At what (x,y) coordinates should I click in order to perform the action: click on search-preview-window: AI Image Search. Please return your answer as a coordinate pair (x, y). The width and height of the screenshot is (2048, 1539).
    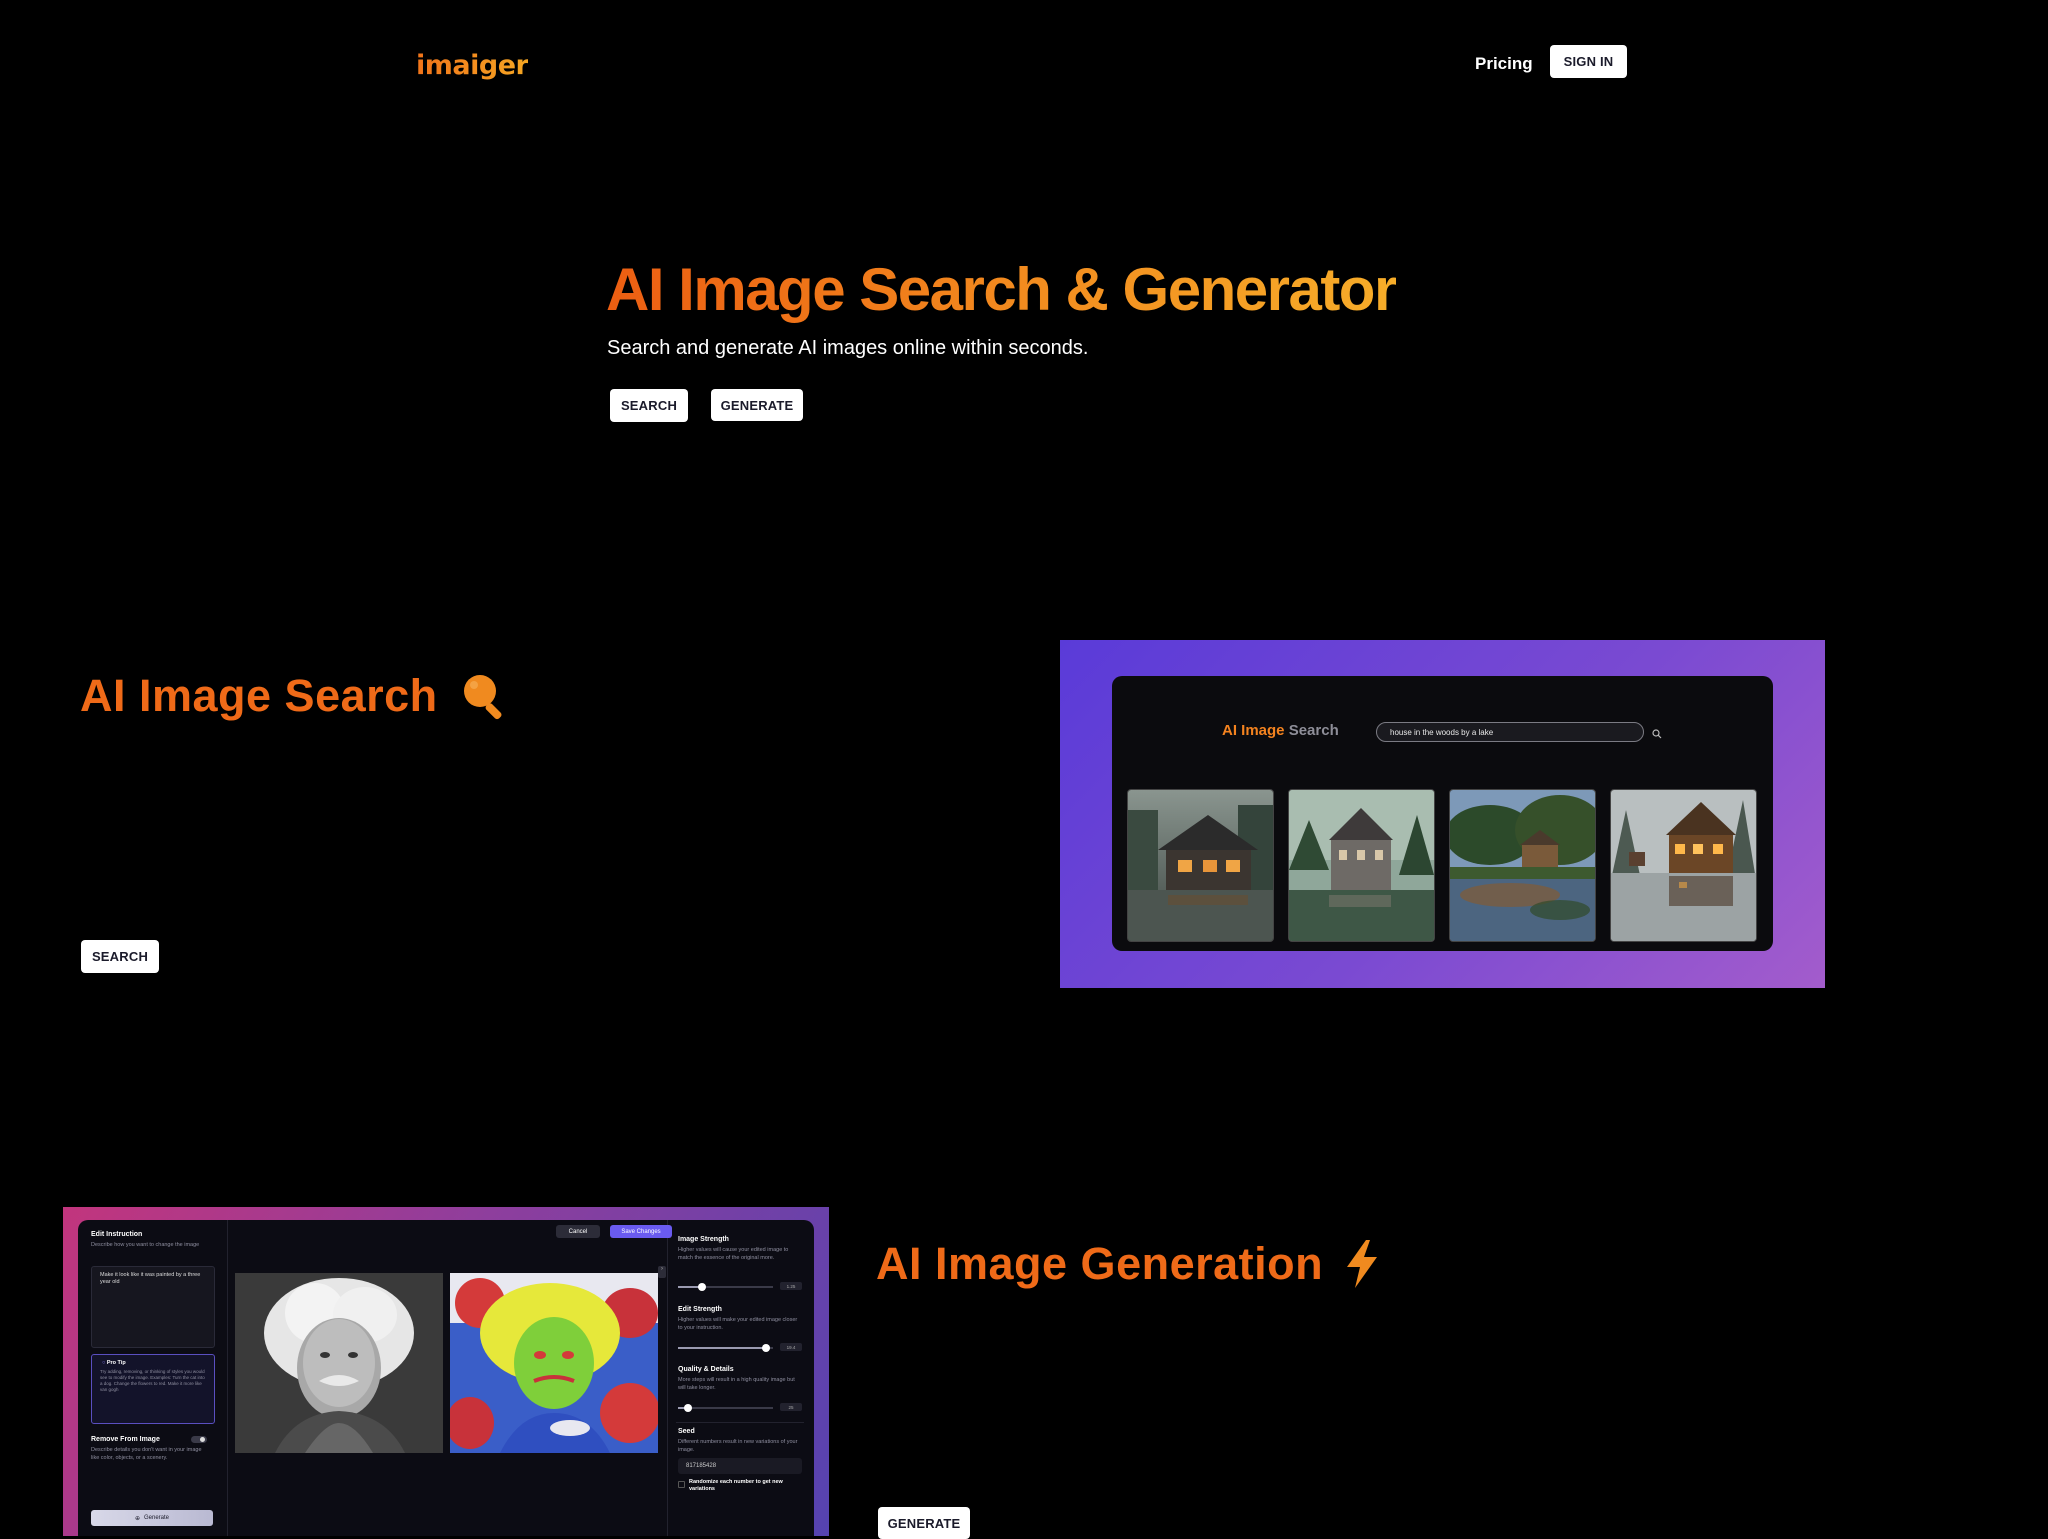
    Looking at the image, I should click on (1442, 813).